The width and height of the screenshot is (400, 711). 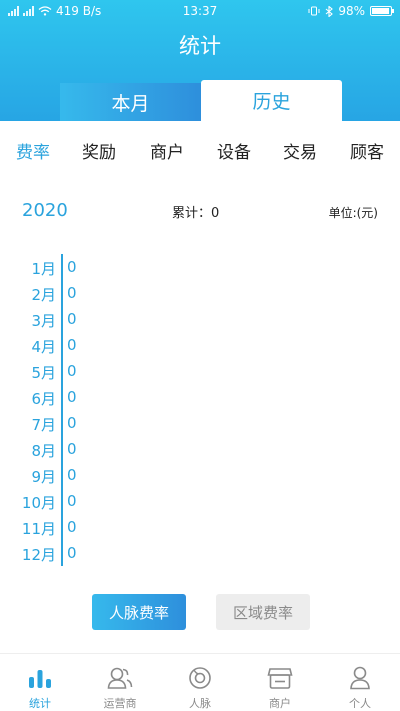 I want to click on tab-statistics: 统计, so click(x=40, y=685).